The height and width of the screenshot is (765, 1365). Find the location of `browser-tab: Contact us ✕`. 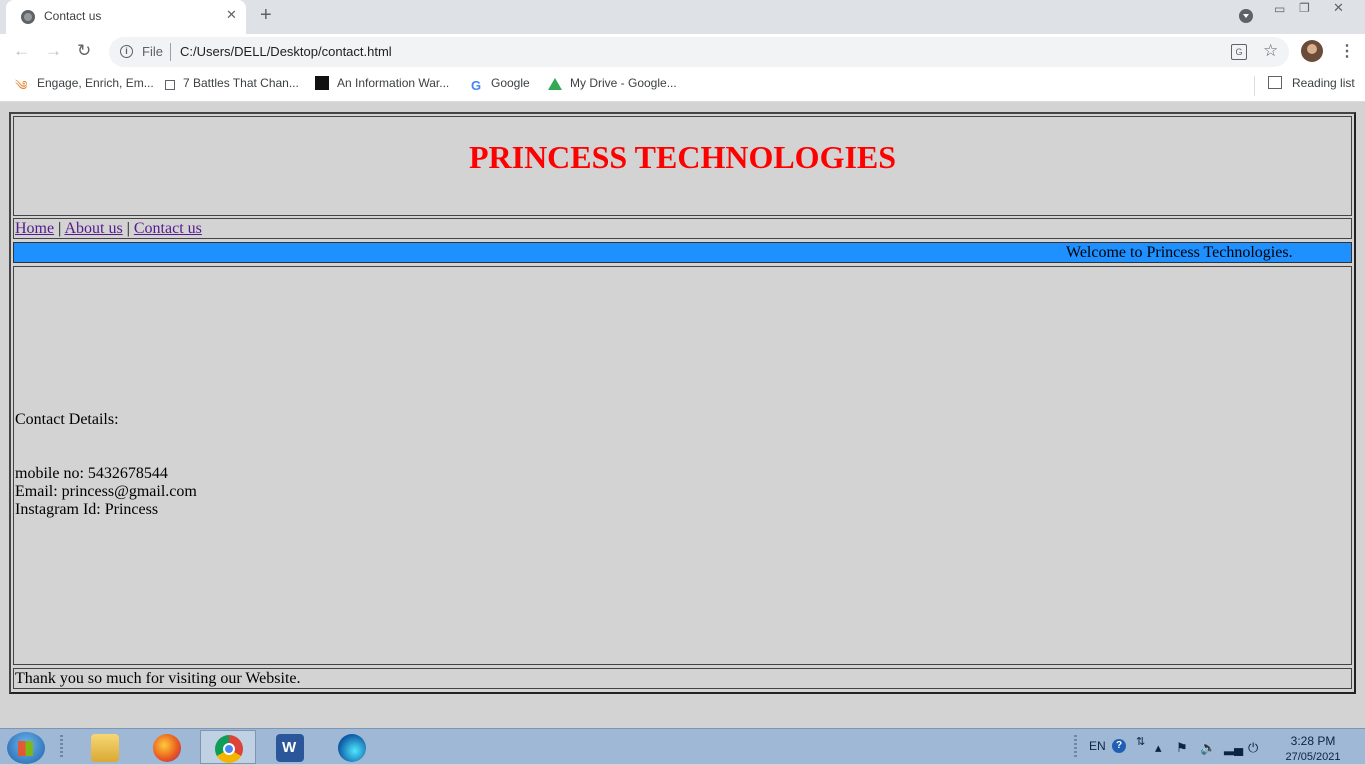

browser-tab: Contact us ✕ is located at coordinates (126, 17).